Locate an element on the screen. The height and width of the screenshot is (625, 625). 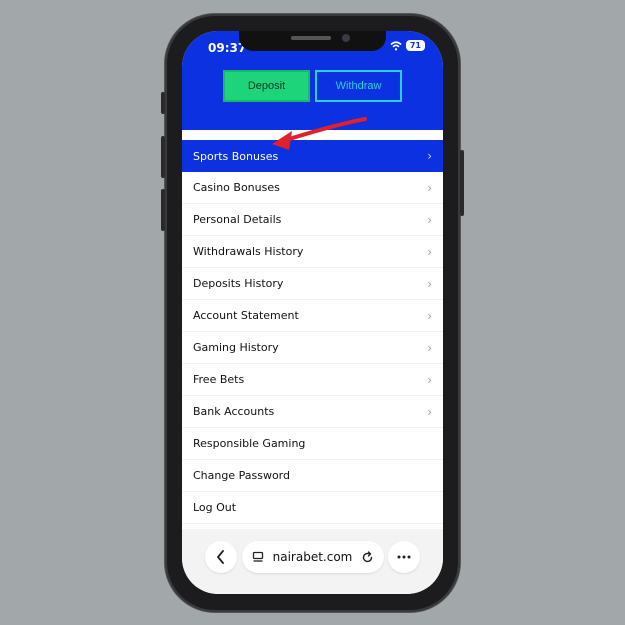
speaker-grille is located at coordinates (311, 38).